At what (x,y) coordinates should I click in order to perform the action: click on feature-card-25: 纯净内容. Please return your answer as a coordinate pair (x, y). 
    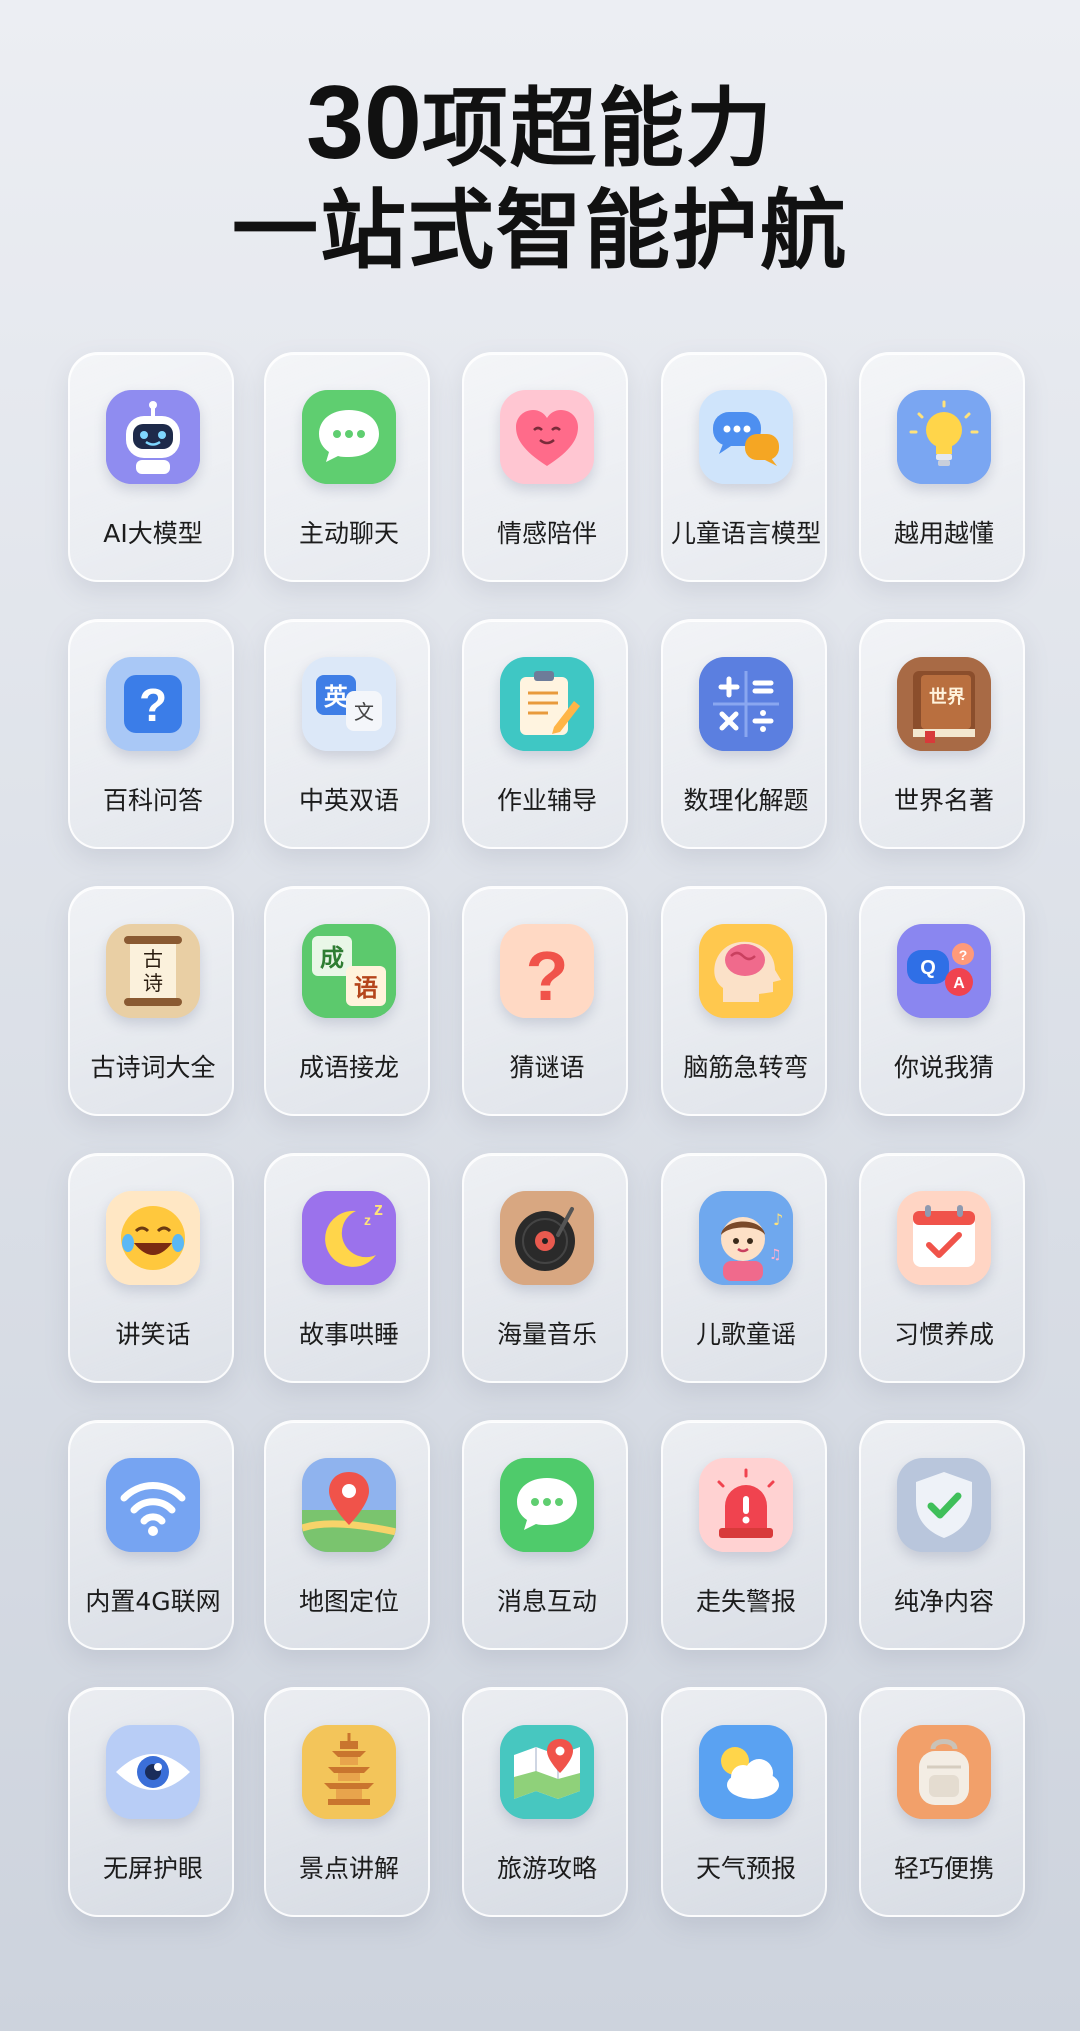
    Looking at the image, I should click on (942, 1535).